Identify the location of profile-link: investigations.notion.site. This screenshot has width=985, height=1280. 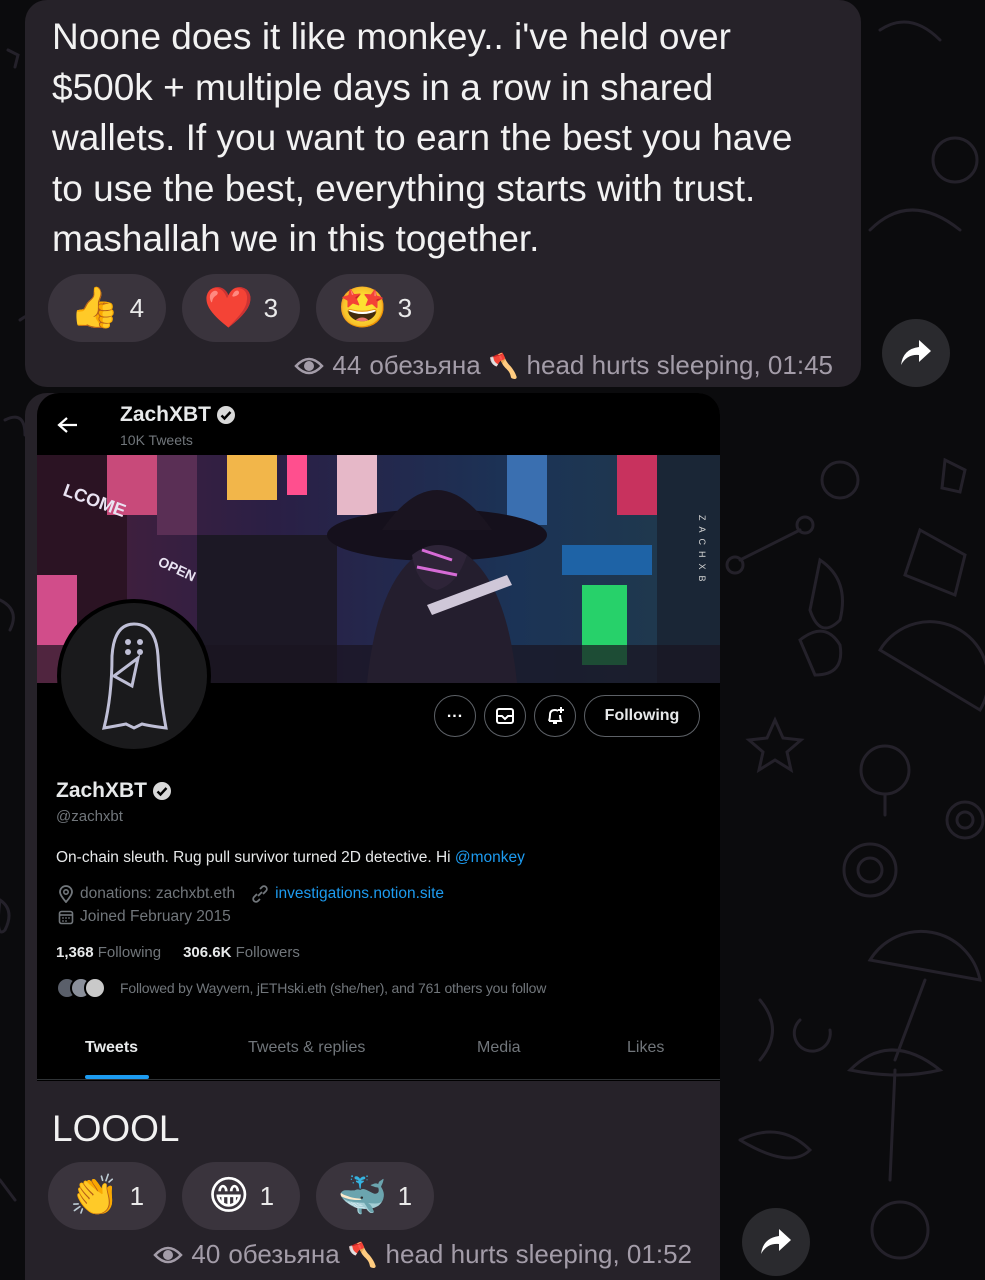
(359, 894).